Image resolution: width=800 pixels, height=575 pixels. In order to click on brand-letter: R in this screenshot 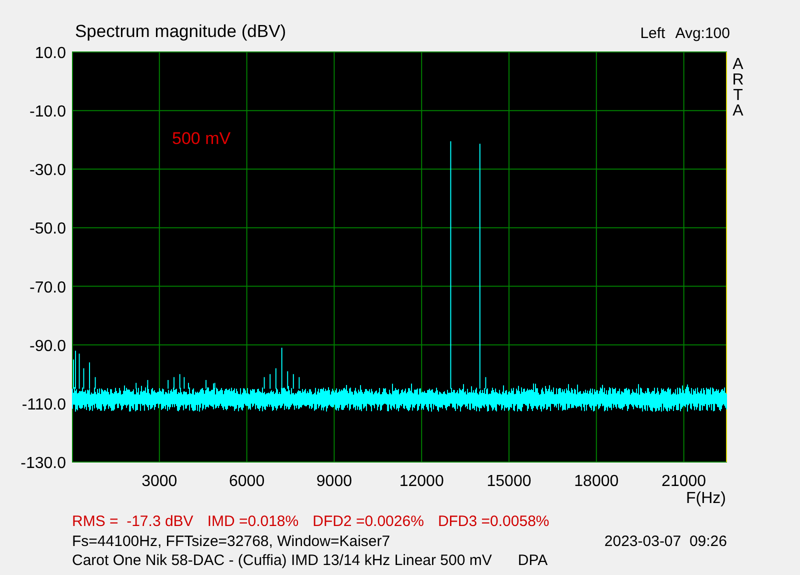, I will do `click(738, 80)`.